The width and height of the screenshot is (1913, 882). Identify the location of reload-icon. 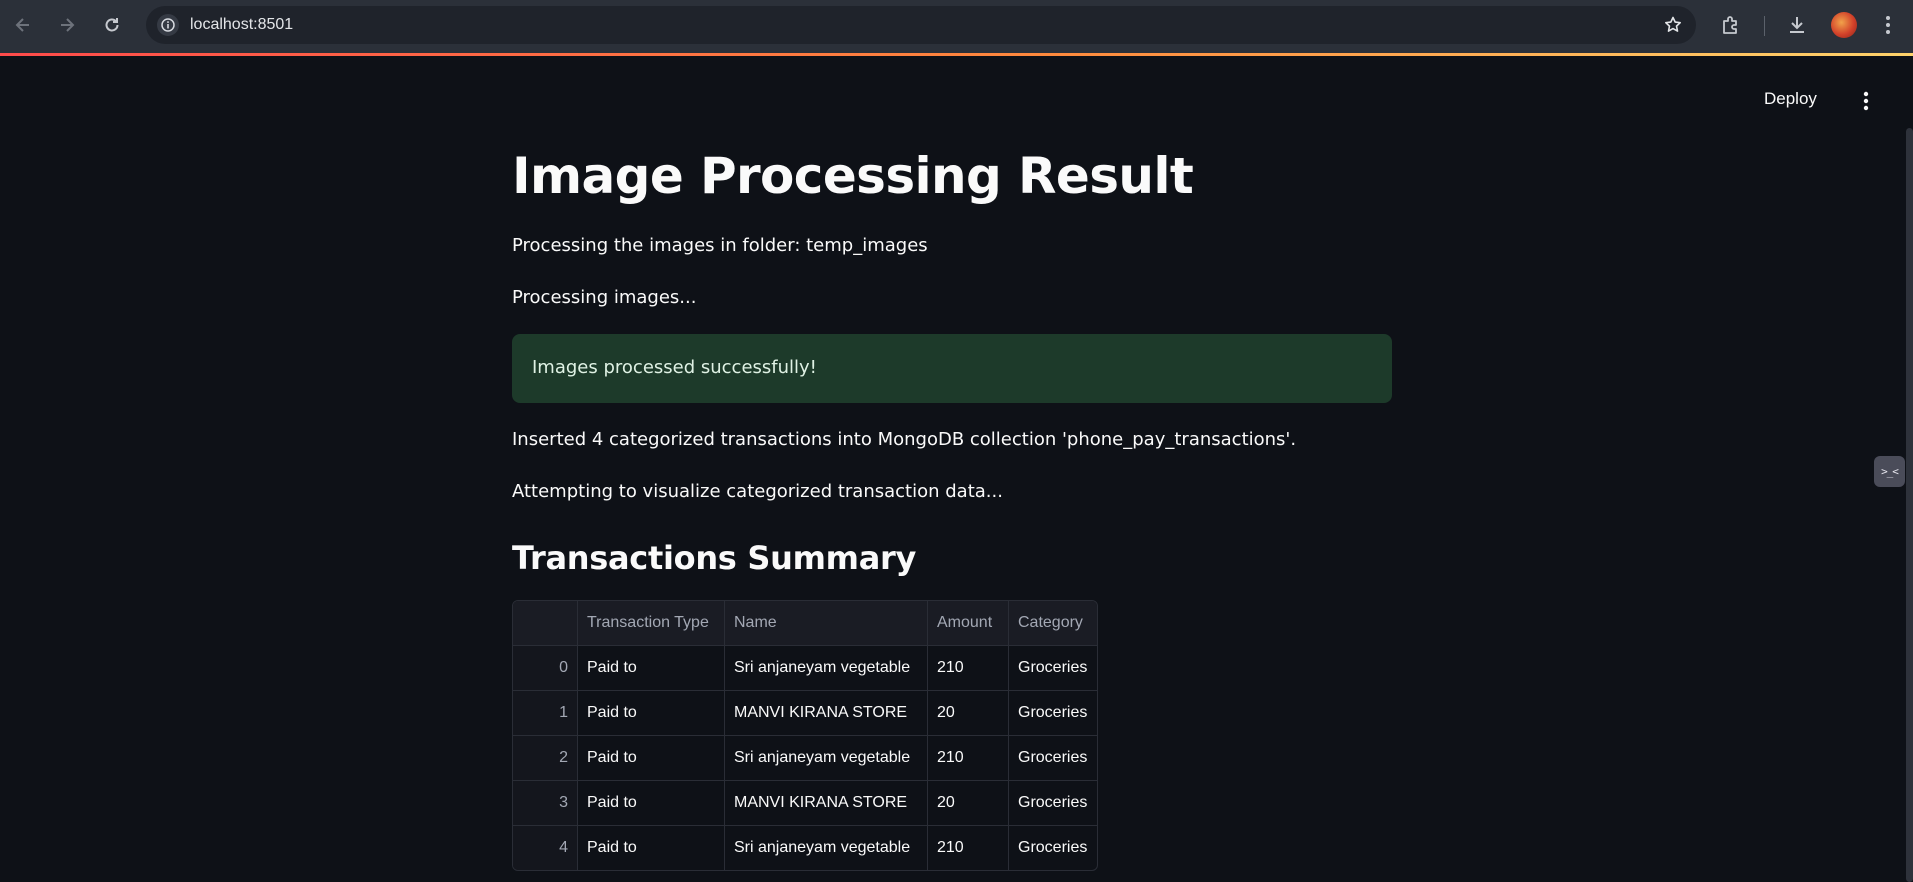
(112, 25).